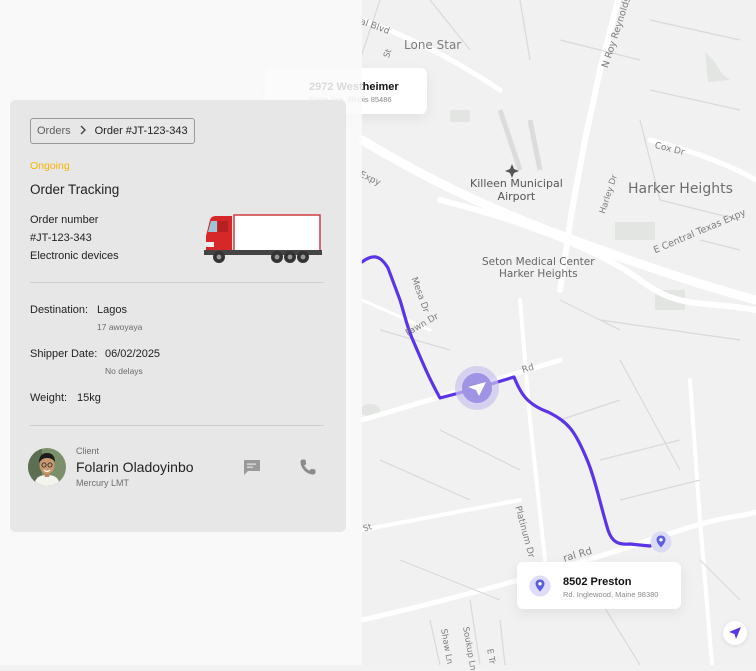  I want to click on vehicle-location-marker, so click(477, 388).